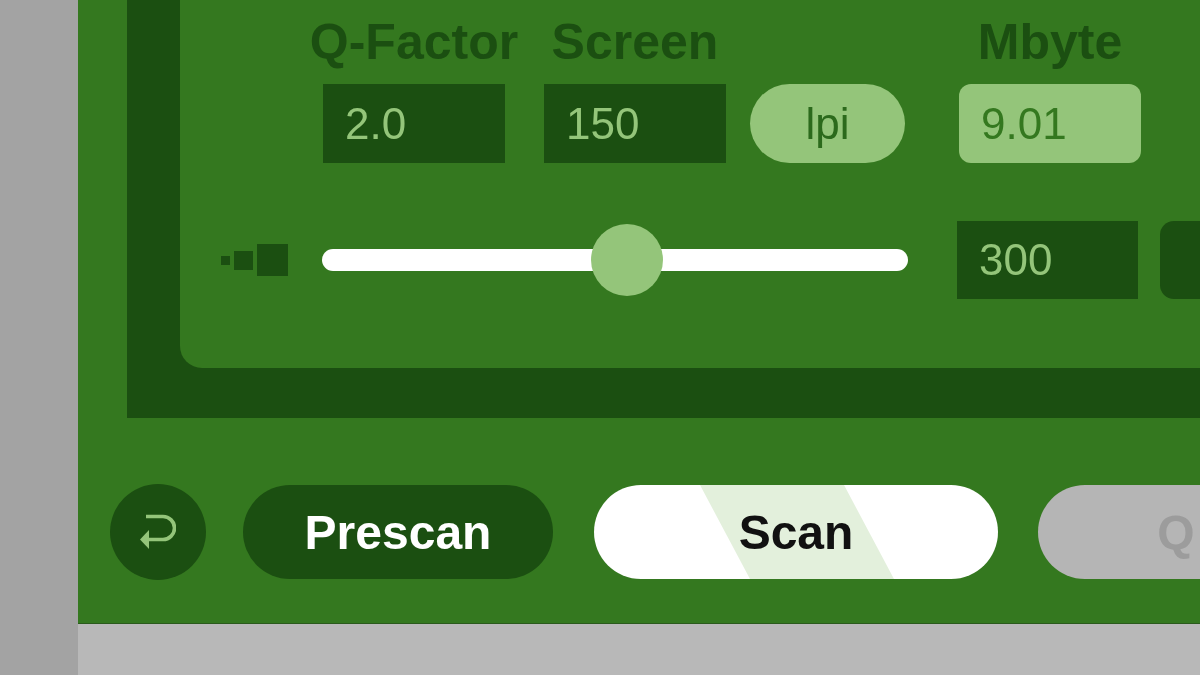 The image size is (1200, 675). Describe the element at coordinates (254, 260) in the screenshot. I see `squares-icon` at that location.